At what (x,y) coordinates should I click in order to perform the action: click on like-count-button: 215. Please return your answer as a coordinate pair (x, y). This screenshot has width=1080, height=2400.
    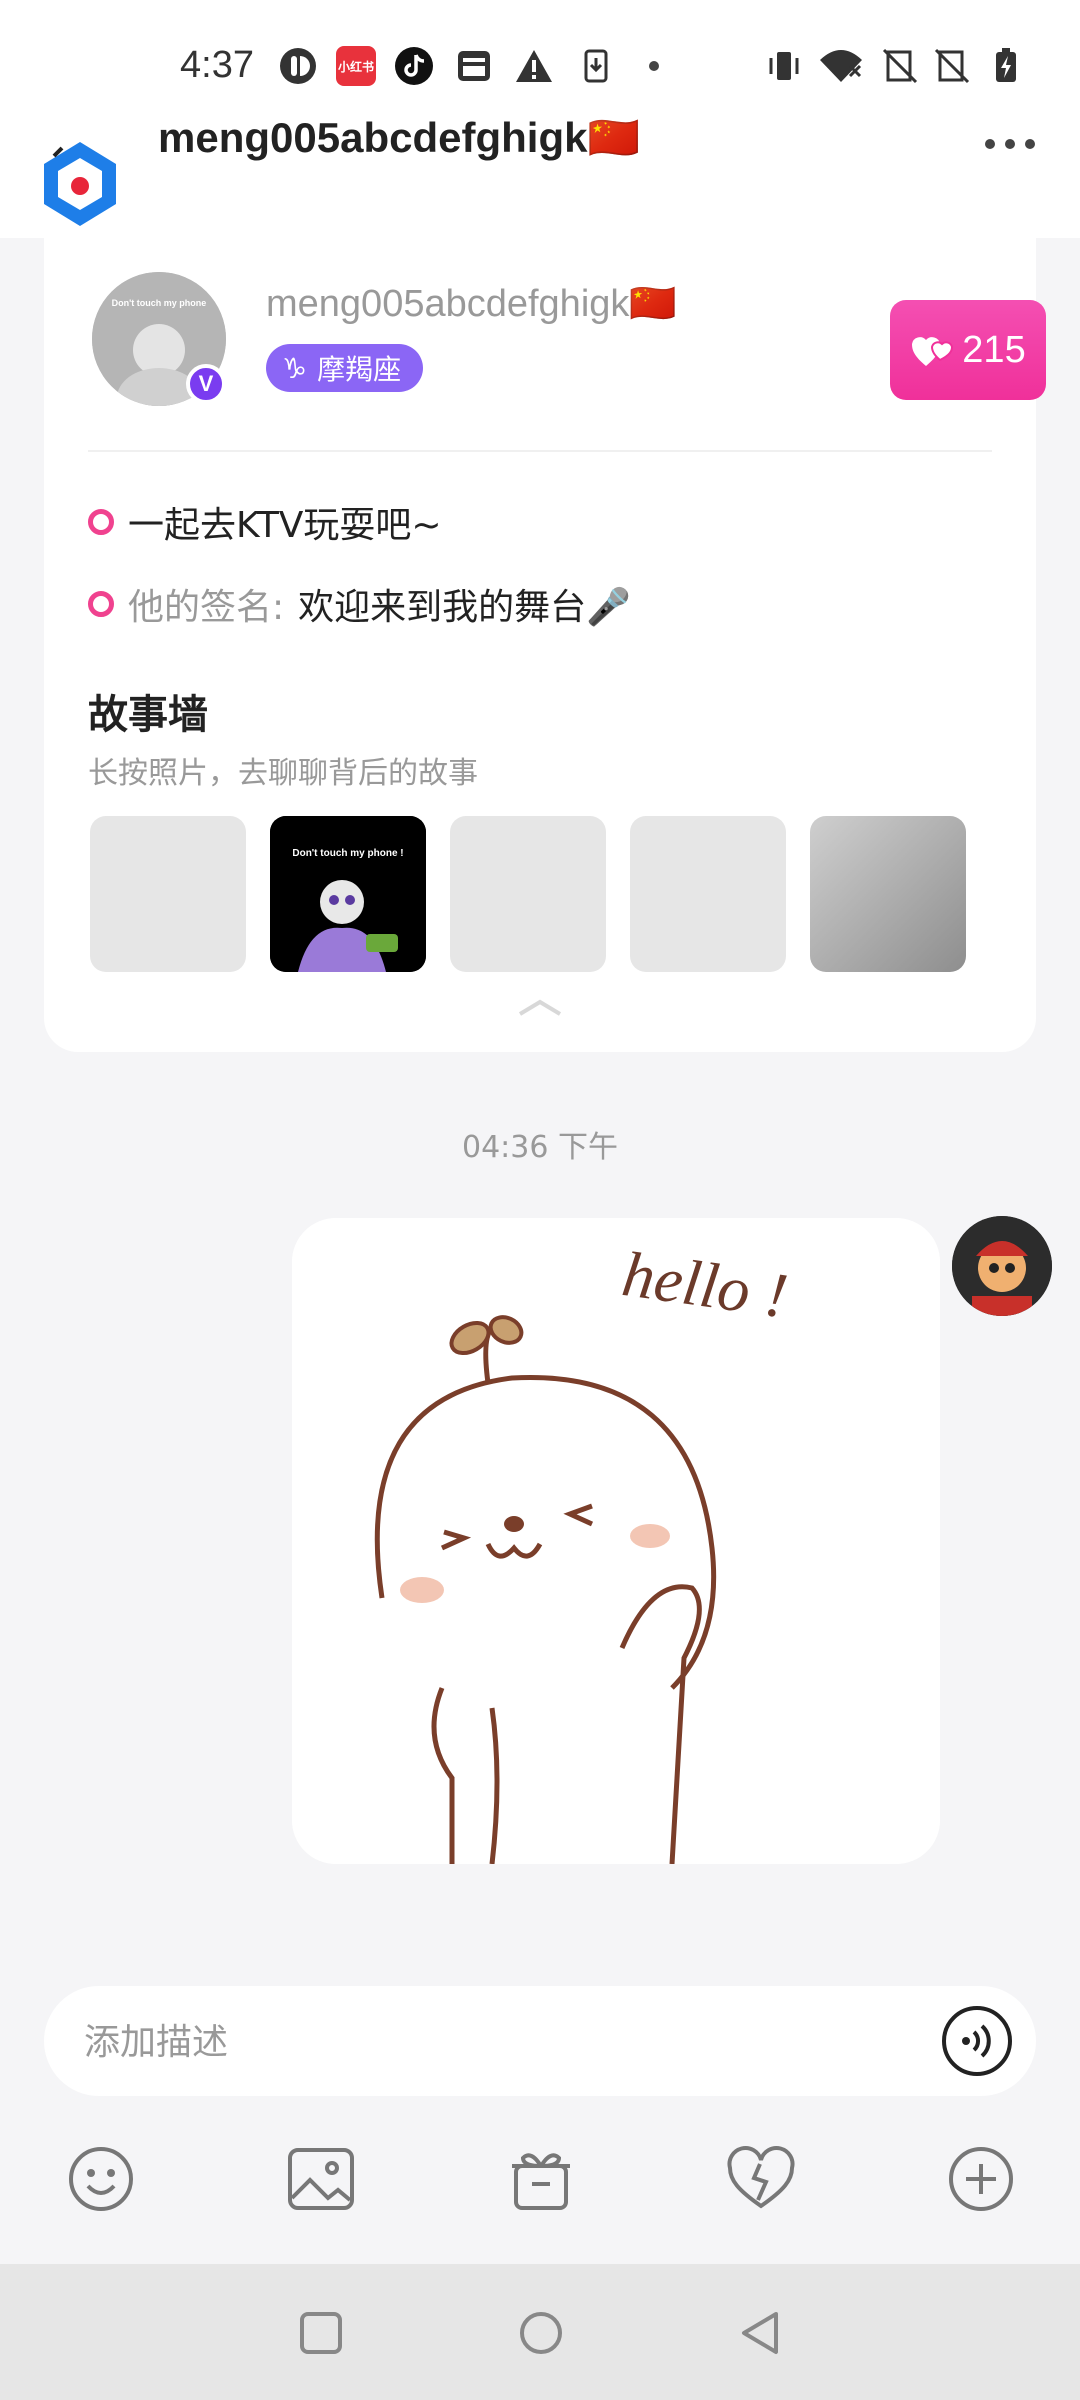
    Looking at the image, I should click on (968, 350).